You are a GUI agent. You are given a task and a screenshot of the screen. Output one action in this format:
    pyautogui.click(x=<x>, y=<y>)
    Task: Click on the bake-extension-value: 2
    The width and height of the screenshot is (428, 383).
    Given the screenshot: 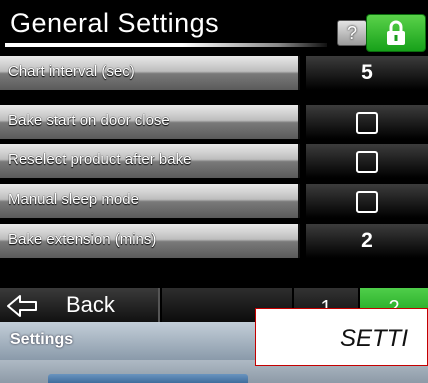 What is the action you would take?
    pyautogui.click(x=367, y=241)
    